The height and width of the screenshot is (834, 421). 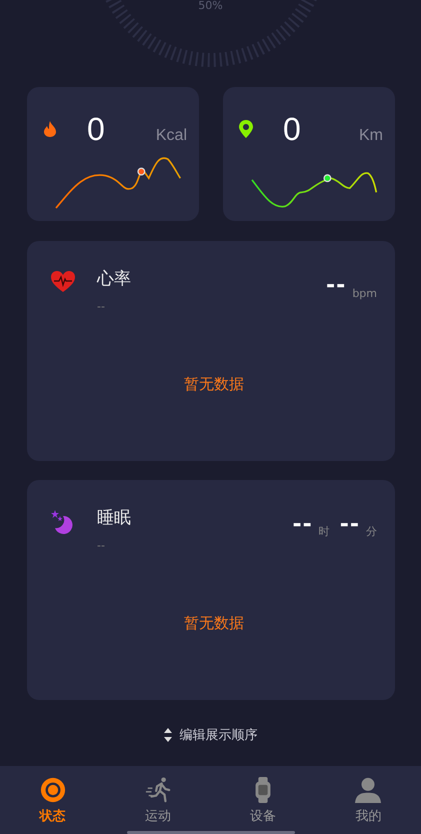 What do you see at coordinates (371, 136) in the screenshot?
I see `stat-unit: Km` at bounding box center [371, 136].